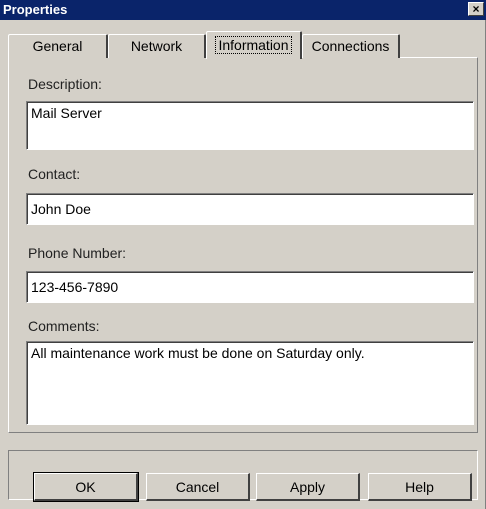 The height and width of the screenshot is (509, 486). I want to click on tab-information-label: Information, so click(253, 45).